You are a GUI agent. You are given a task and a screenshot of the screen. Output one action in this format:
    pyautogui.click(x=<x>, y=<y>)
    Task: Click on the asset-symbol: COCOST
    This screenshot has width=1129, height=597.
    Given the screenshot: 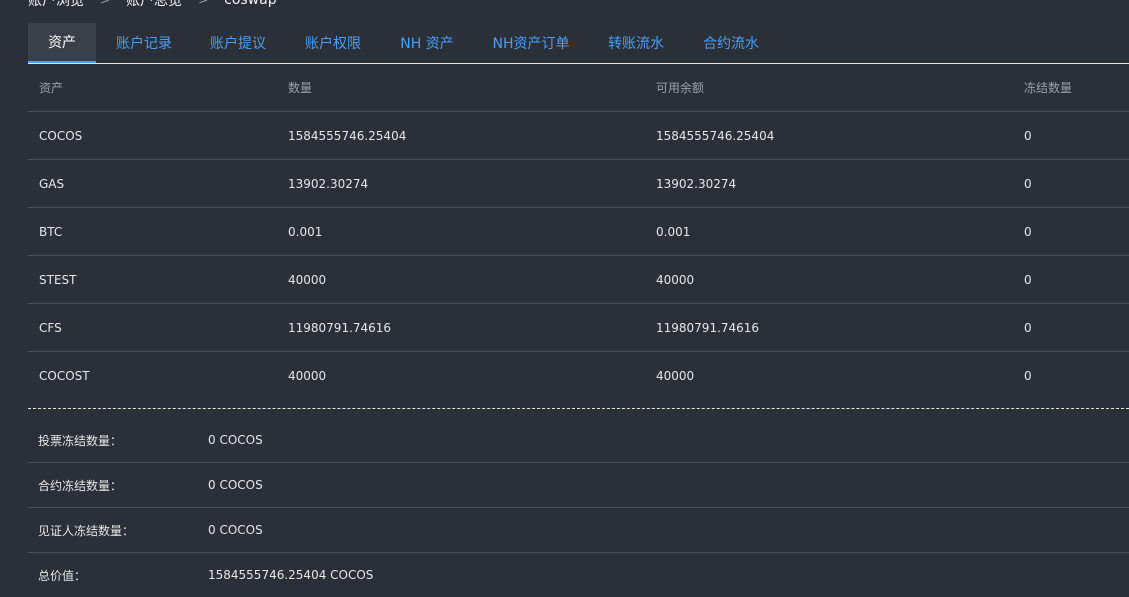 What is the action you would take?
    pyautogui.click(x=64, y=375)
    